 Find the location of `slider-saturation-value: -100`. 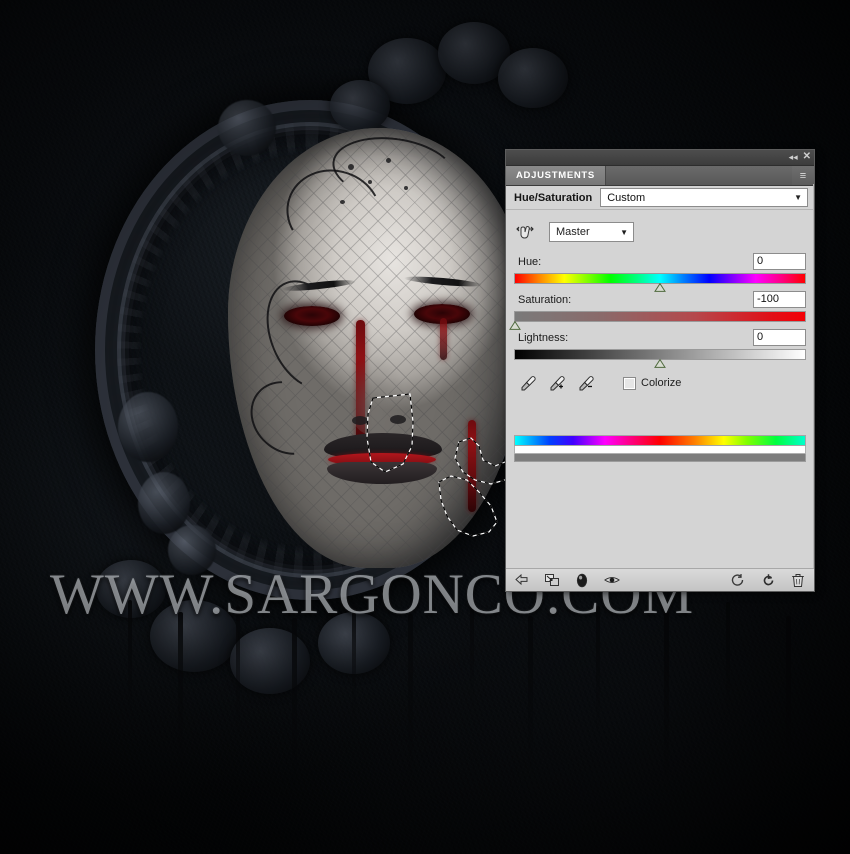

slider-saturation-value: -100 is located at coordinates (779, 299).